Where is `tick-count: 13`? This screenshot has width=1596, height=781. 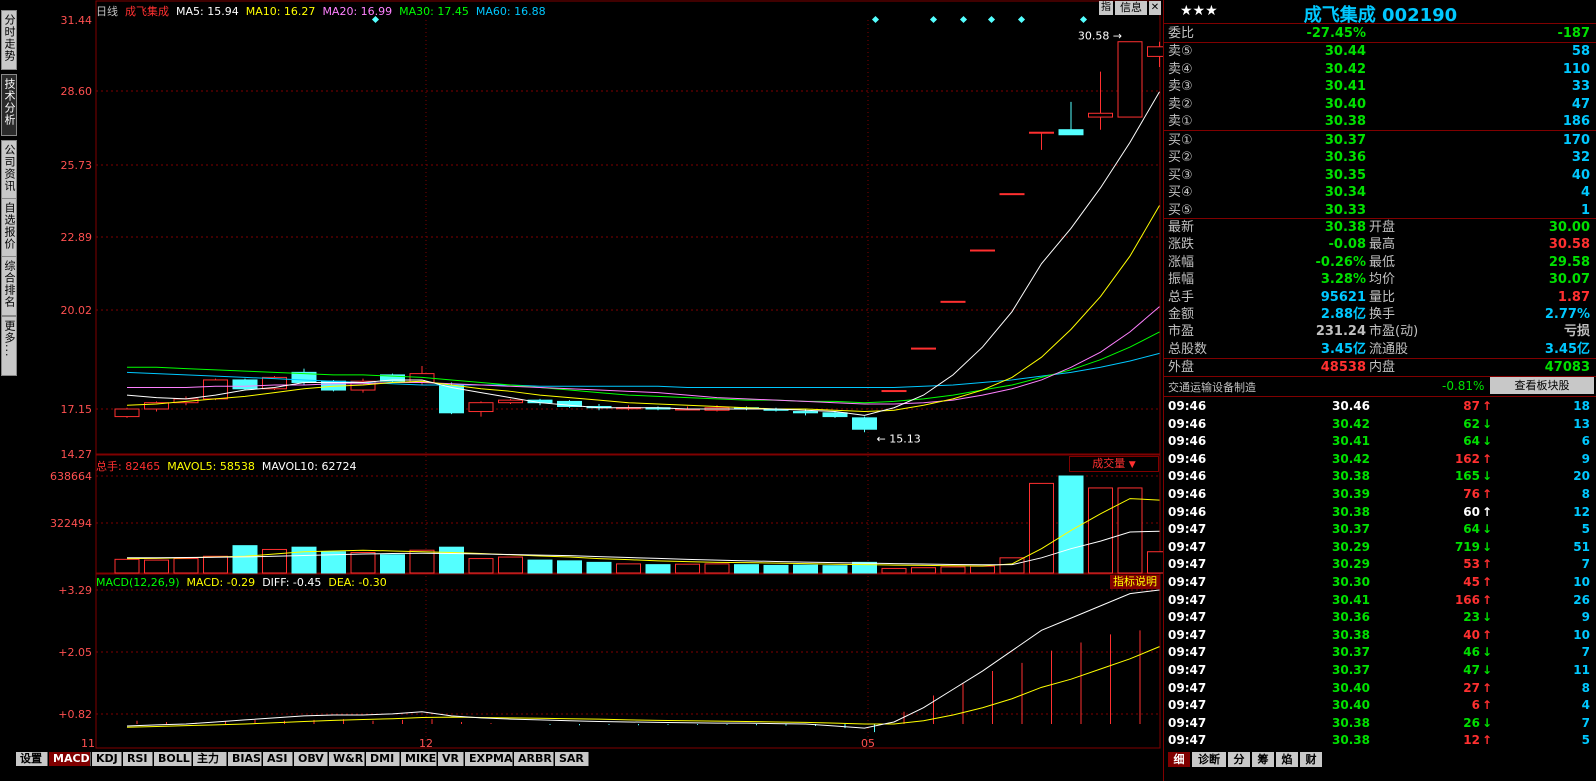
tick-count: 13 is located at coordinates (1581, 423).